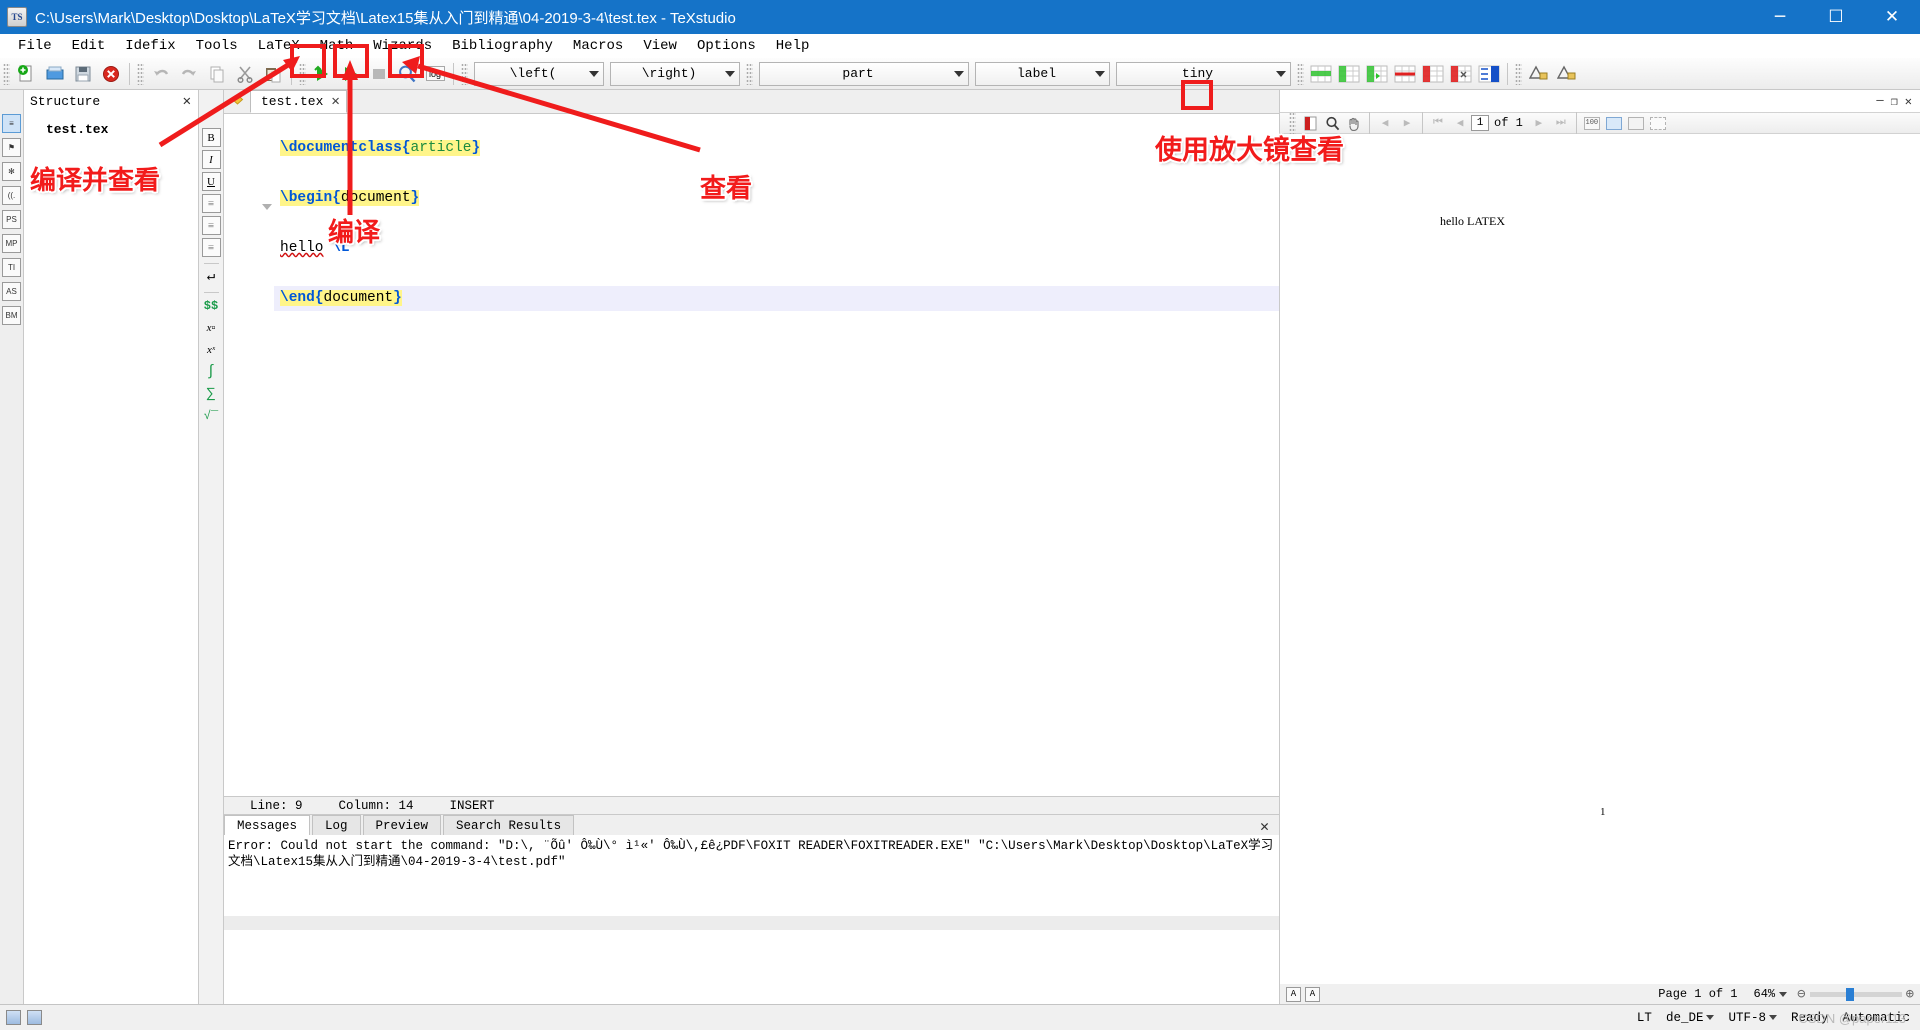 This screenshot has height=1030, width=1920. Describe the element at coordinates (13, 1017) in the screenshot. I see `toggle-structure-icon` at that location.